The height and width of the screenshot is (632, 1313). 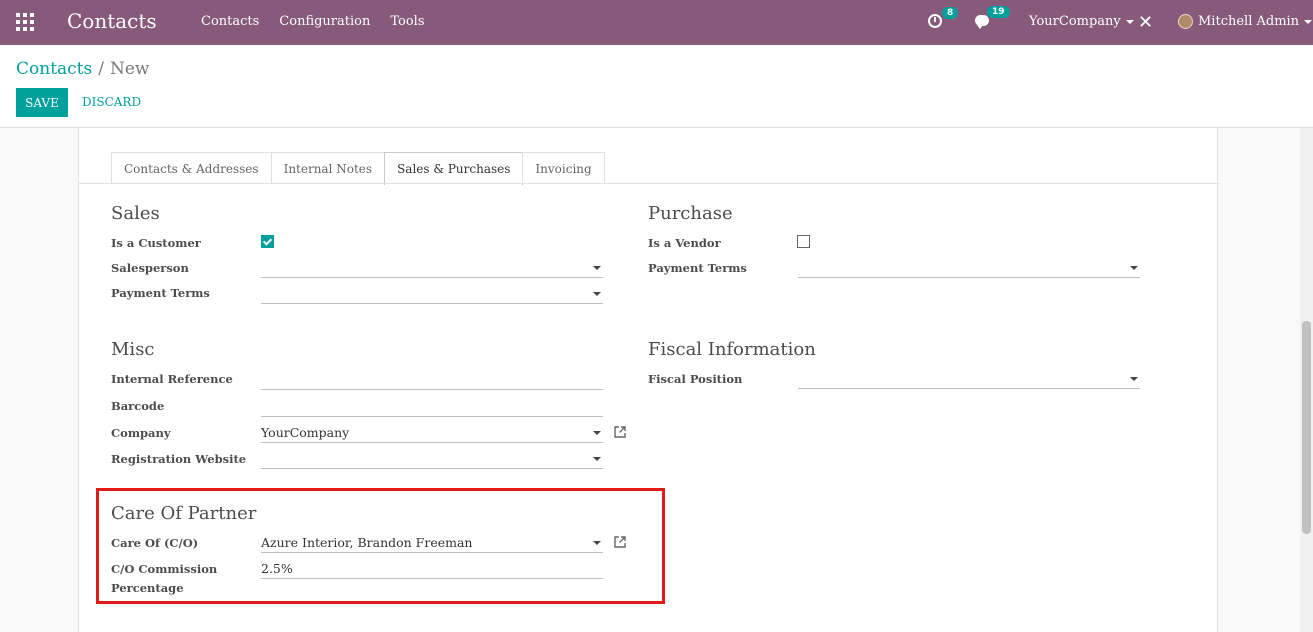 What do you see at coordinates (129, 69) in the screenshot?
I see `breadcrumb-current: New` at bounding box center [129, 69].